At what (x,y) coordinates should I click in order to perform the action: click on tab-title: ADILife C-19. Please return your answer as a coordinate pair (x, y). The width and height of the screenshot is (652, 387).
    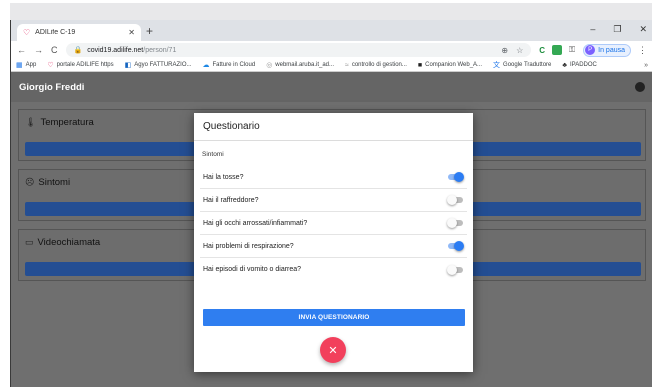
    Looking at the image, I should click on (55, 32).